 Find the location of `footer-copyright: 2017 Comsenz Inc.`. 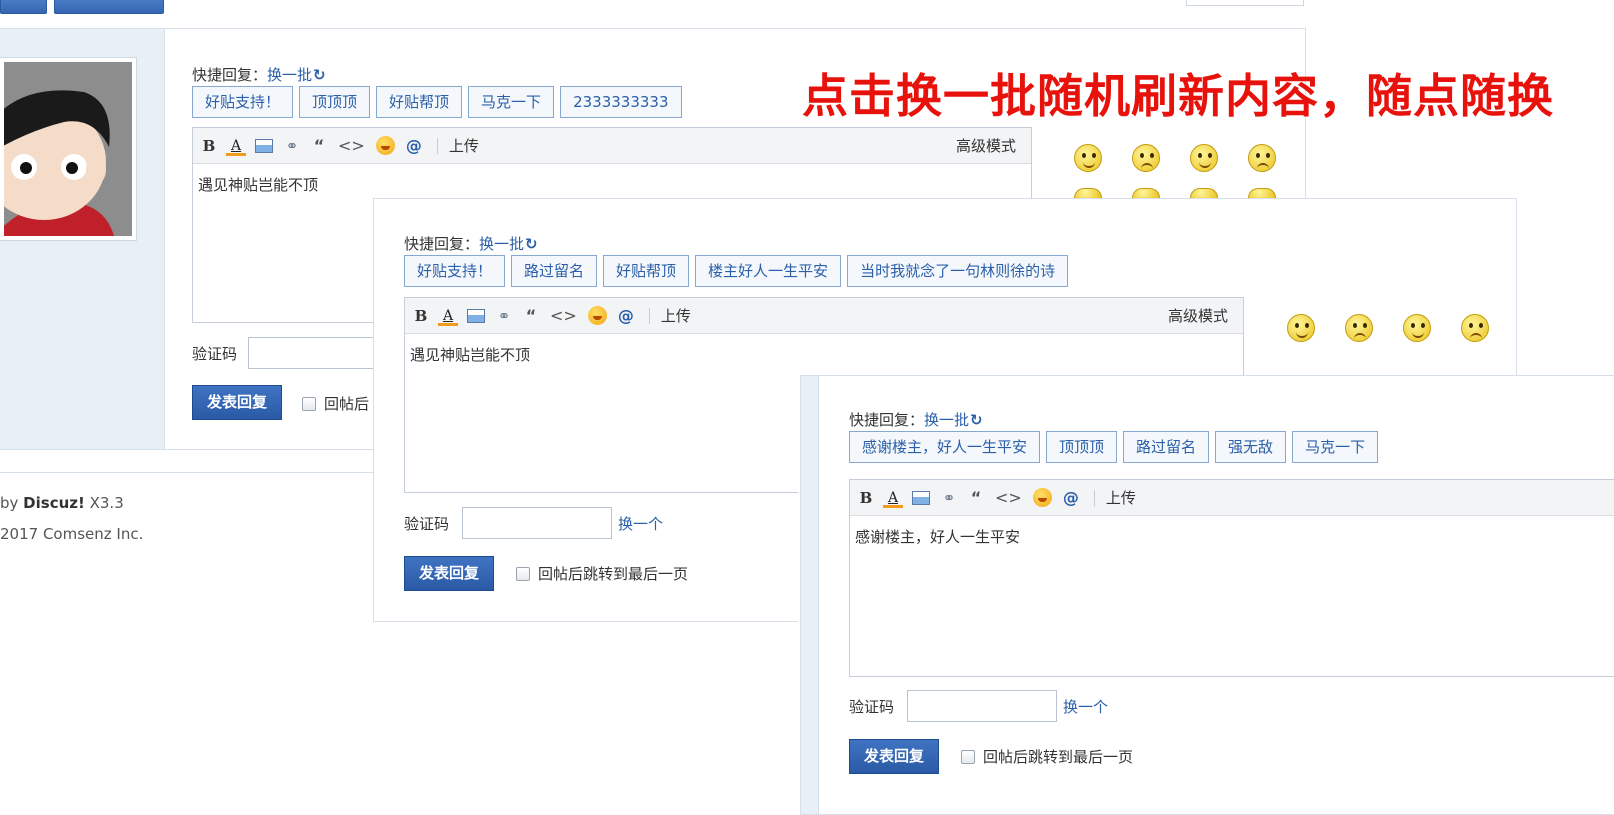

footer-copyright: 2017 Comsenz Inc. is located at coordinates (72, 534).